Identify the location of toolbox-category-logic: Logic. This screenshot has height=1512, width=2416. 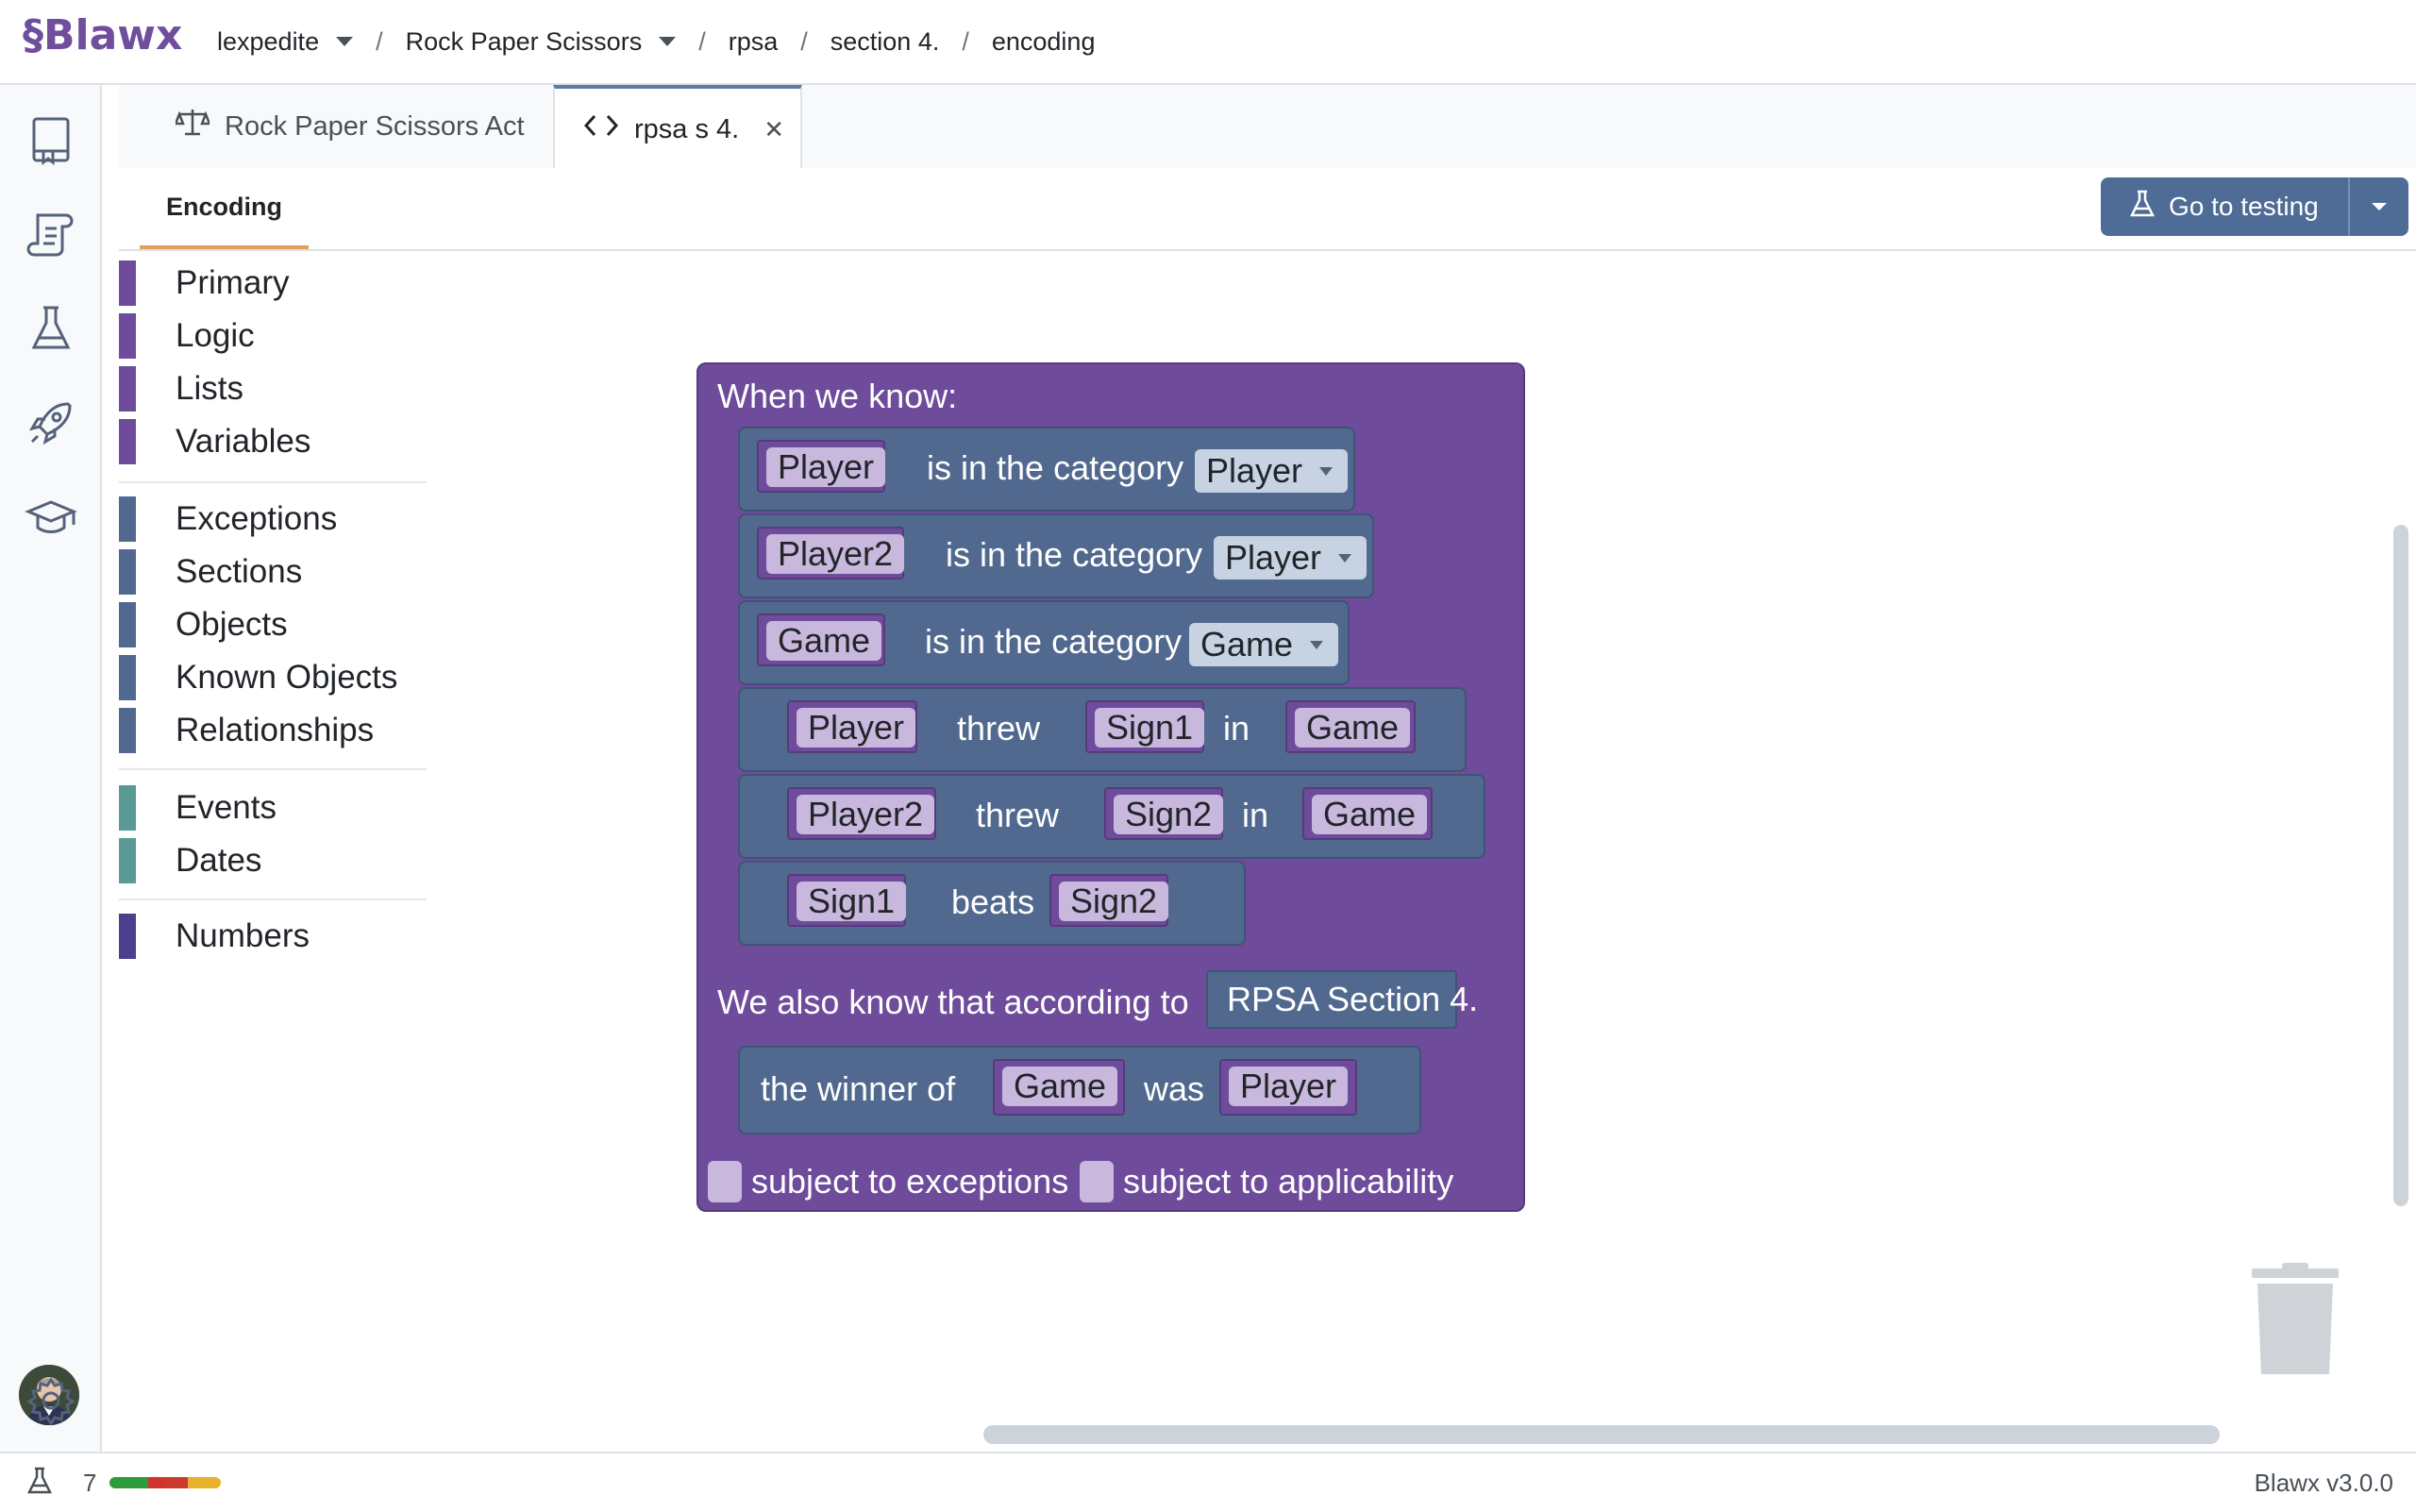
(187, 336).